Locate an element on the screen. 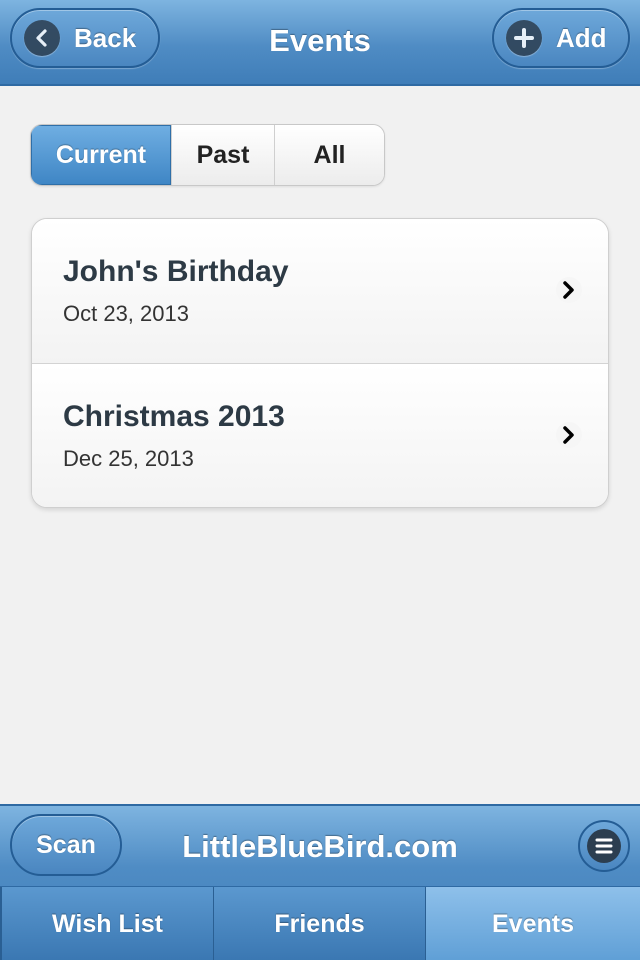 The image size is (640, 960). event-title: Christmas 2013 is located at coordinates (174, 416).